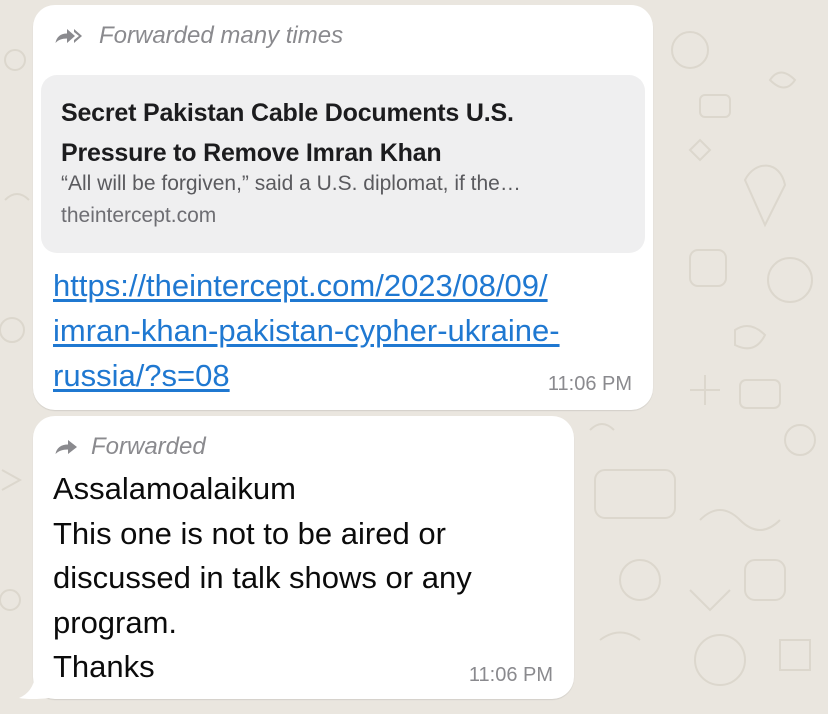 This screenshot has width=828, height=714. Describe the element at coordinates (348, 330) in the screenshot. I see `link-line: imran-khan-pakistan-cypher-ukraine-` at that location.